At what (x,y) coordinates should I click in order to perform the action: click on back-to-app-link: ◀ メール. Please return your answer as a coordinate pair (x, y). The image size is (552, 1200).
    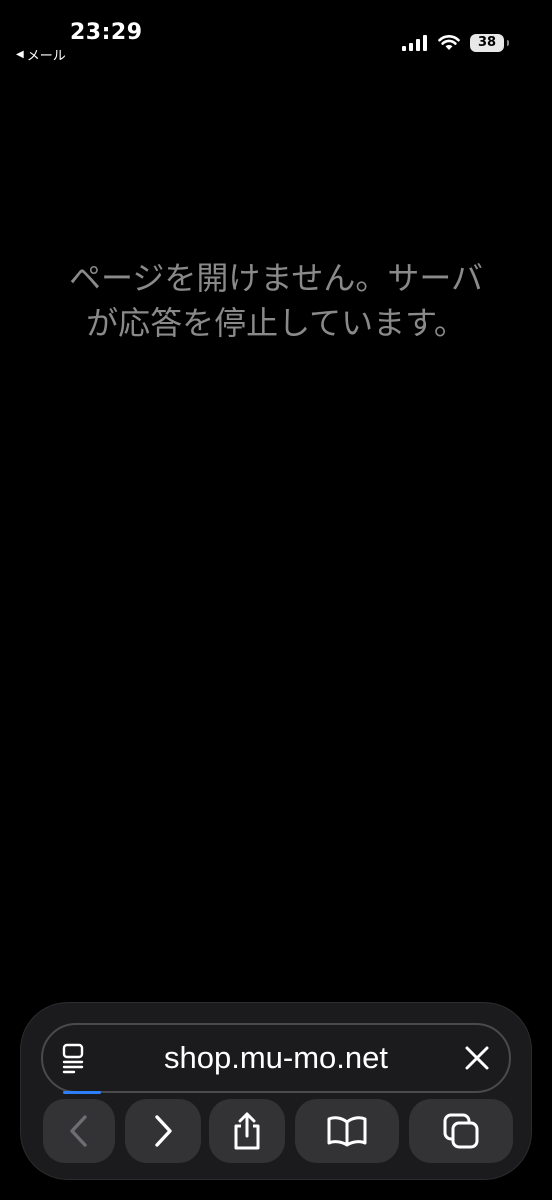
    Looking at the image, I should click on (41, 54).